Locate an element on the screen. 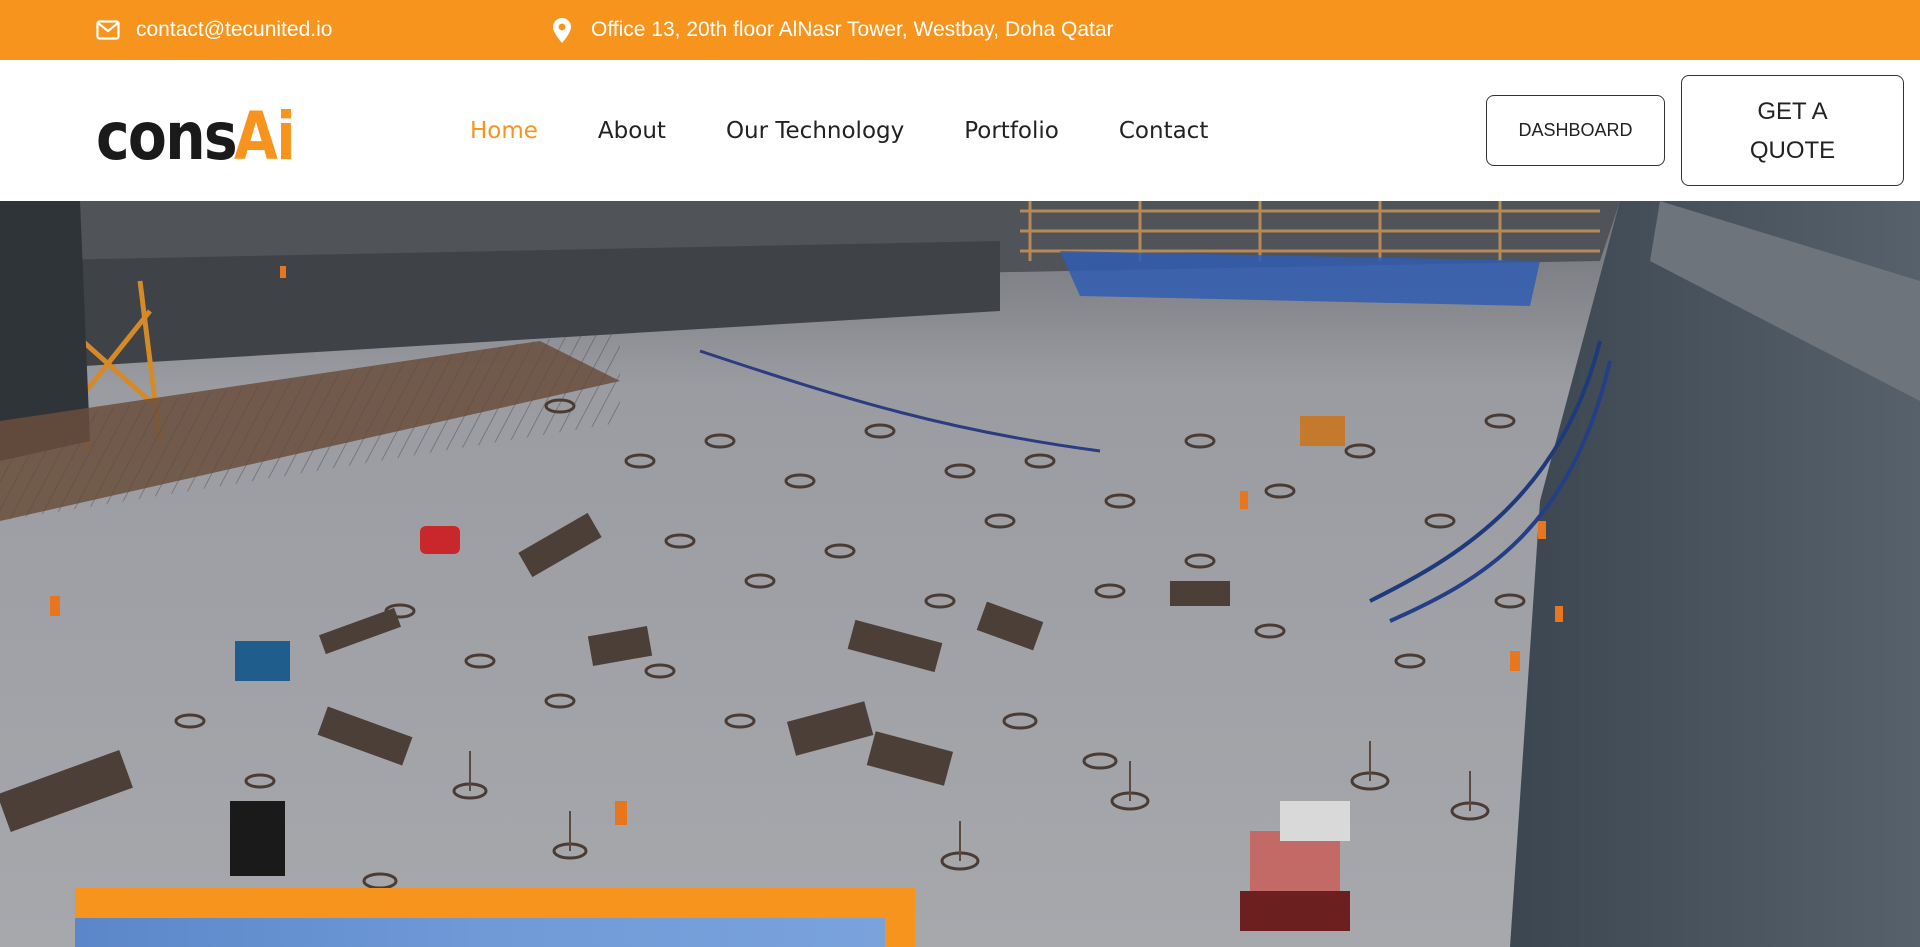 Image resolution: width=1920 pixels, height=947 pixels. get-a-quote-button: GET A QUOTE is located at coordinates (1792, 130).